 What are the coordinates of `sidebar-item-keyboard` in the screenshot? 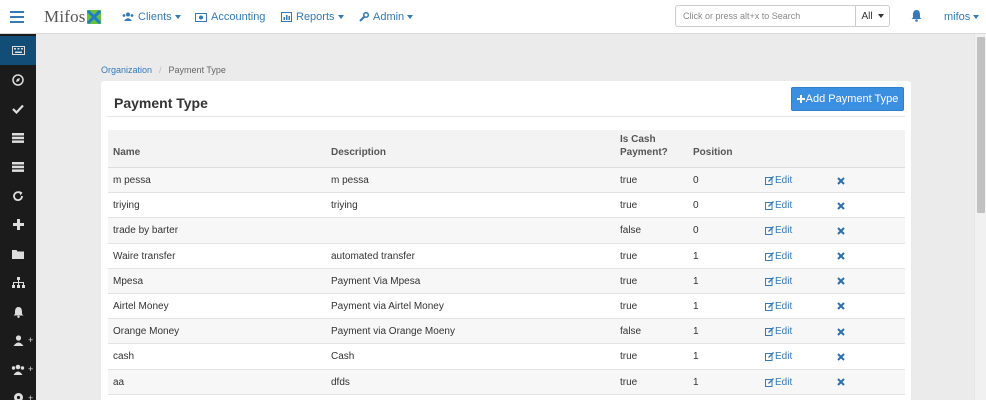 It's located at (18, 50).